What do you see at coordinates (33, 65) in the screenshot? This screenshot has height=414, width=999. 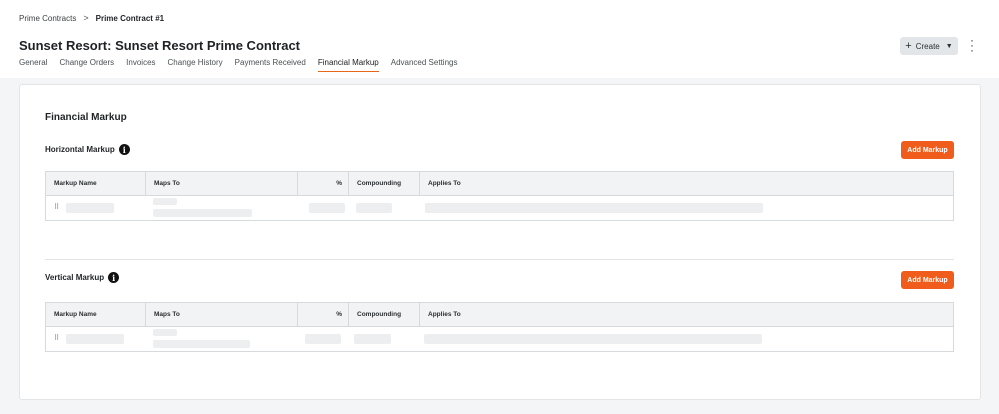 I see `tab-general: General` at bounding box center [33, 65].